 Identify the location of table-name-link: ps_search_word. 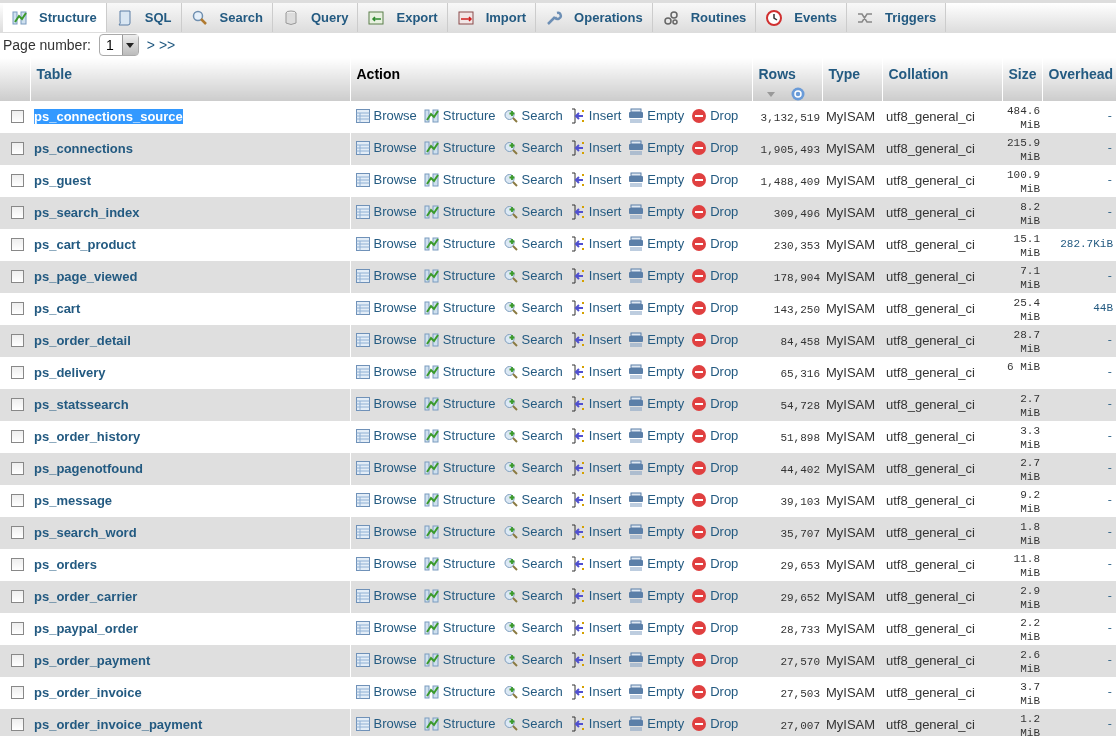
(85, 532).